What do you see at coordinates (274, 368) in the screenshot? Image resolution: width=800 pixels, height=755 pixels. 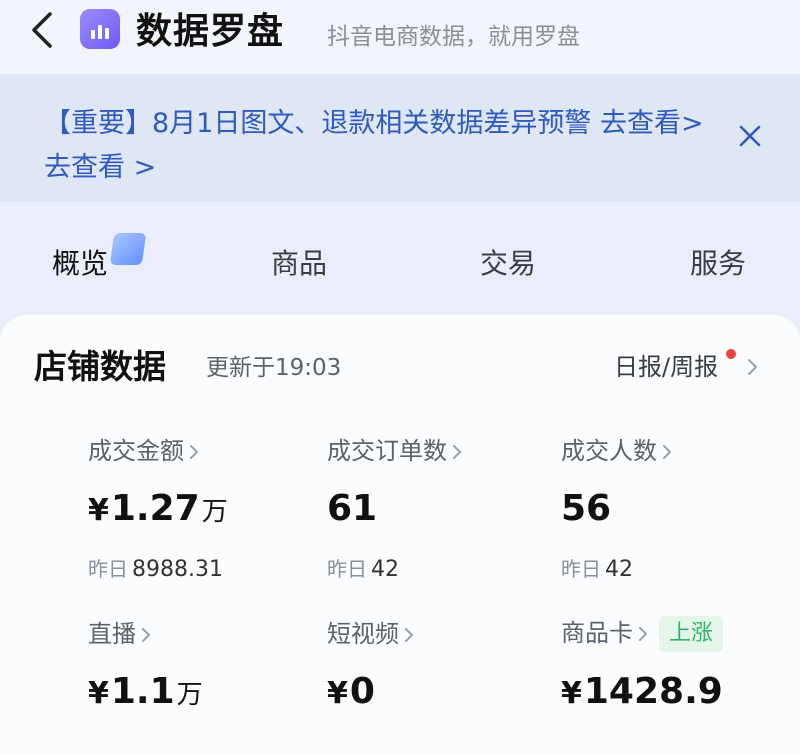 I see `update-time: 更新于19:03` at bounding box center [274, 368].